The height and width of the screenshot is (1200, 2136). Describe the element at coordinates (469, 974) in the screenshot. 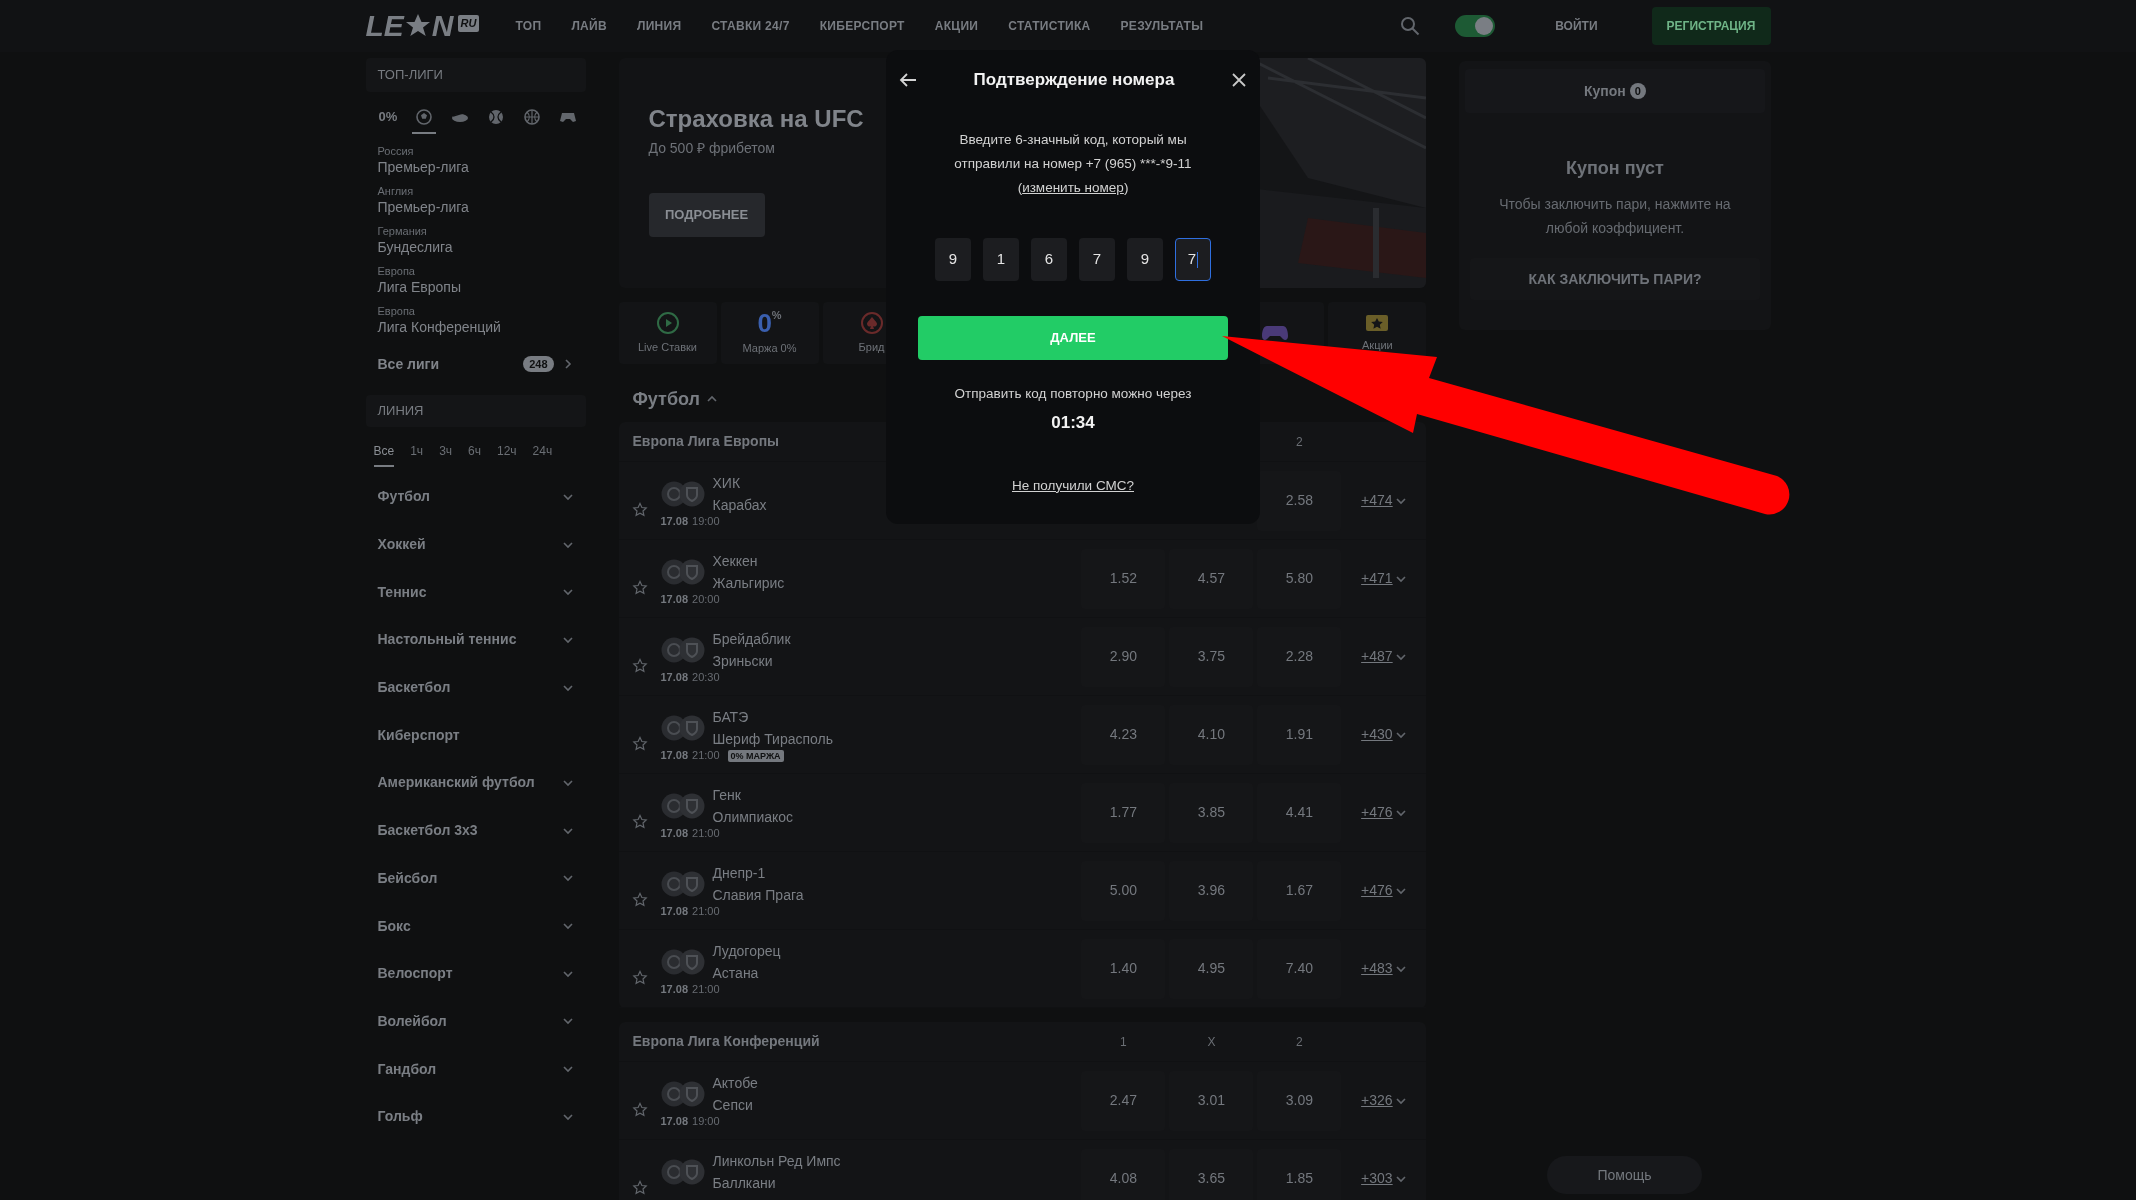

I see `sport-link: Велоспорт` at that location.